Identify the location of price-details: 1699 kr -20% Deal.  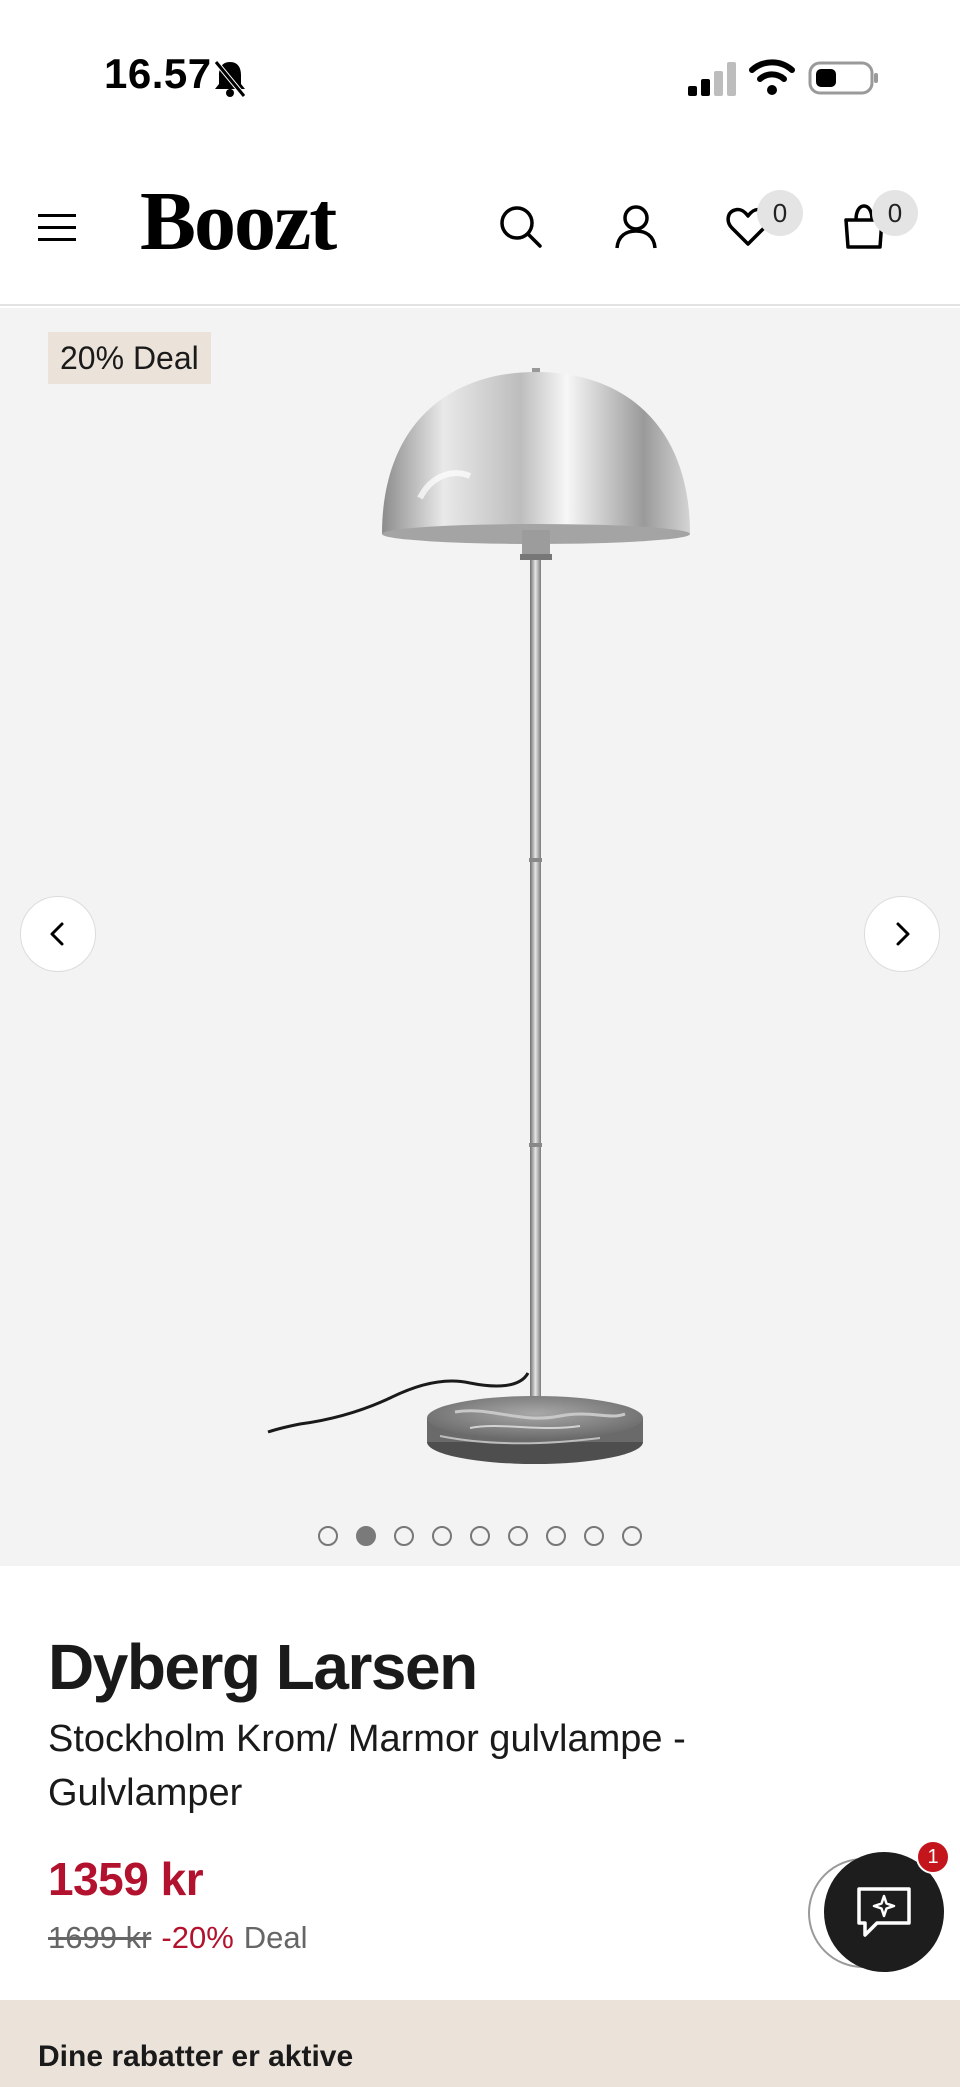
(178, 1938).